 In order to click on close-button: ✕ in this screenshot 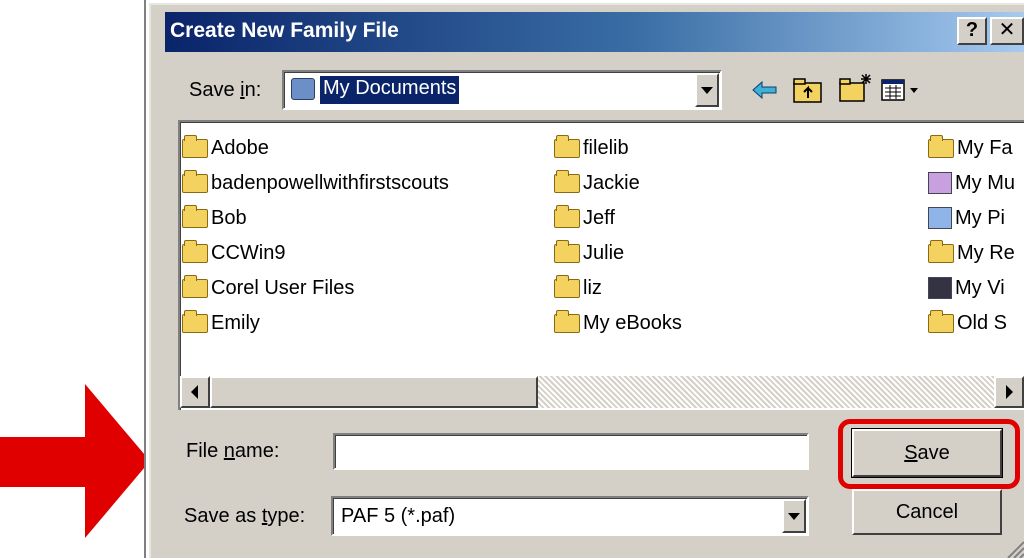, I will do `click(1007, 31)`.